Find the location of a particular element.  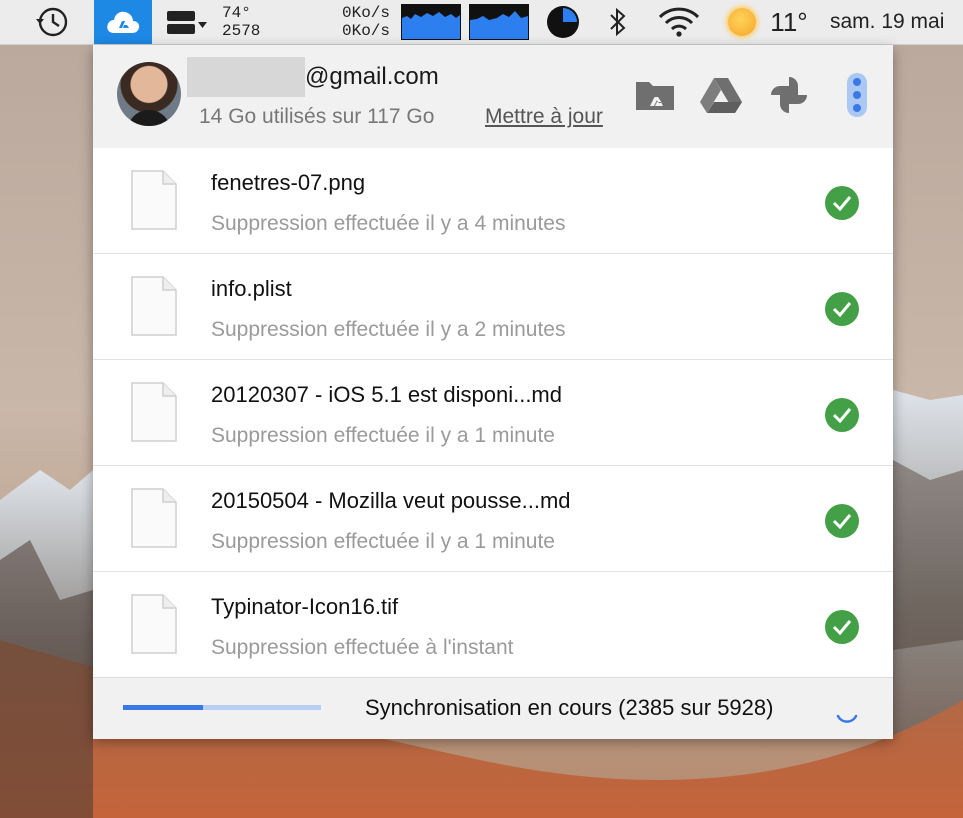

file-name: Typinator-Icon16.tif is located at coordinates (305, 606).